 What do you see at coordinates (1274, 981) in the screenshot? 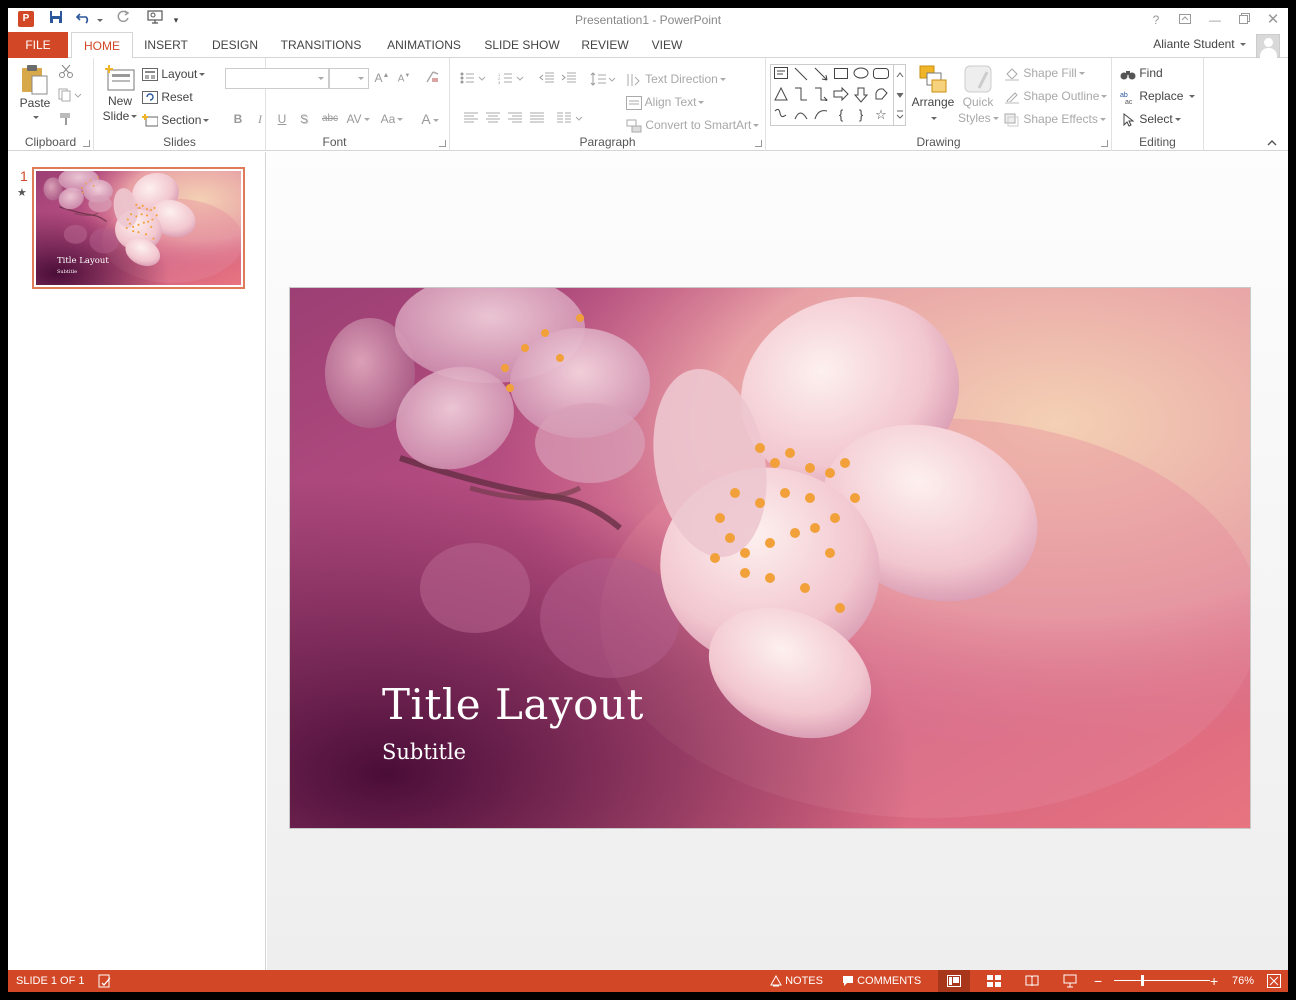
I see `fit-to-window-icon` at bounding box center [1274, 981].